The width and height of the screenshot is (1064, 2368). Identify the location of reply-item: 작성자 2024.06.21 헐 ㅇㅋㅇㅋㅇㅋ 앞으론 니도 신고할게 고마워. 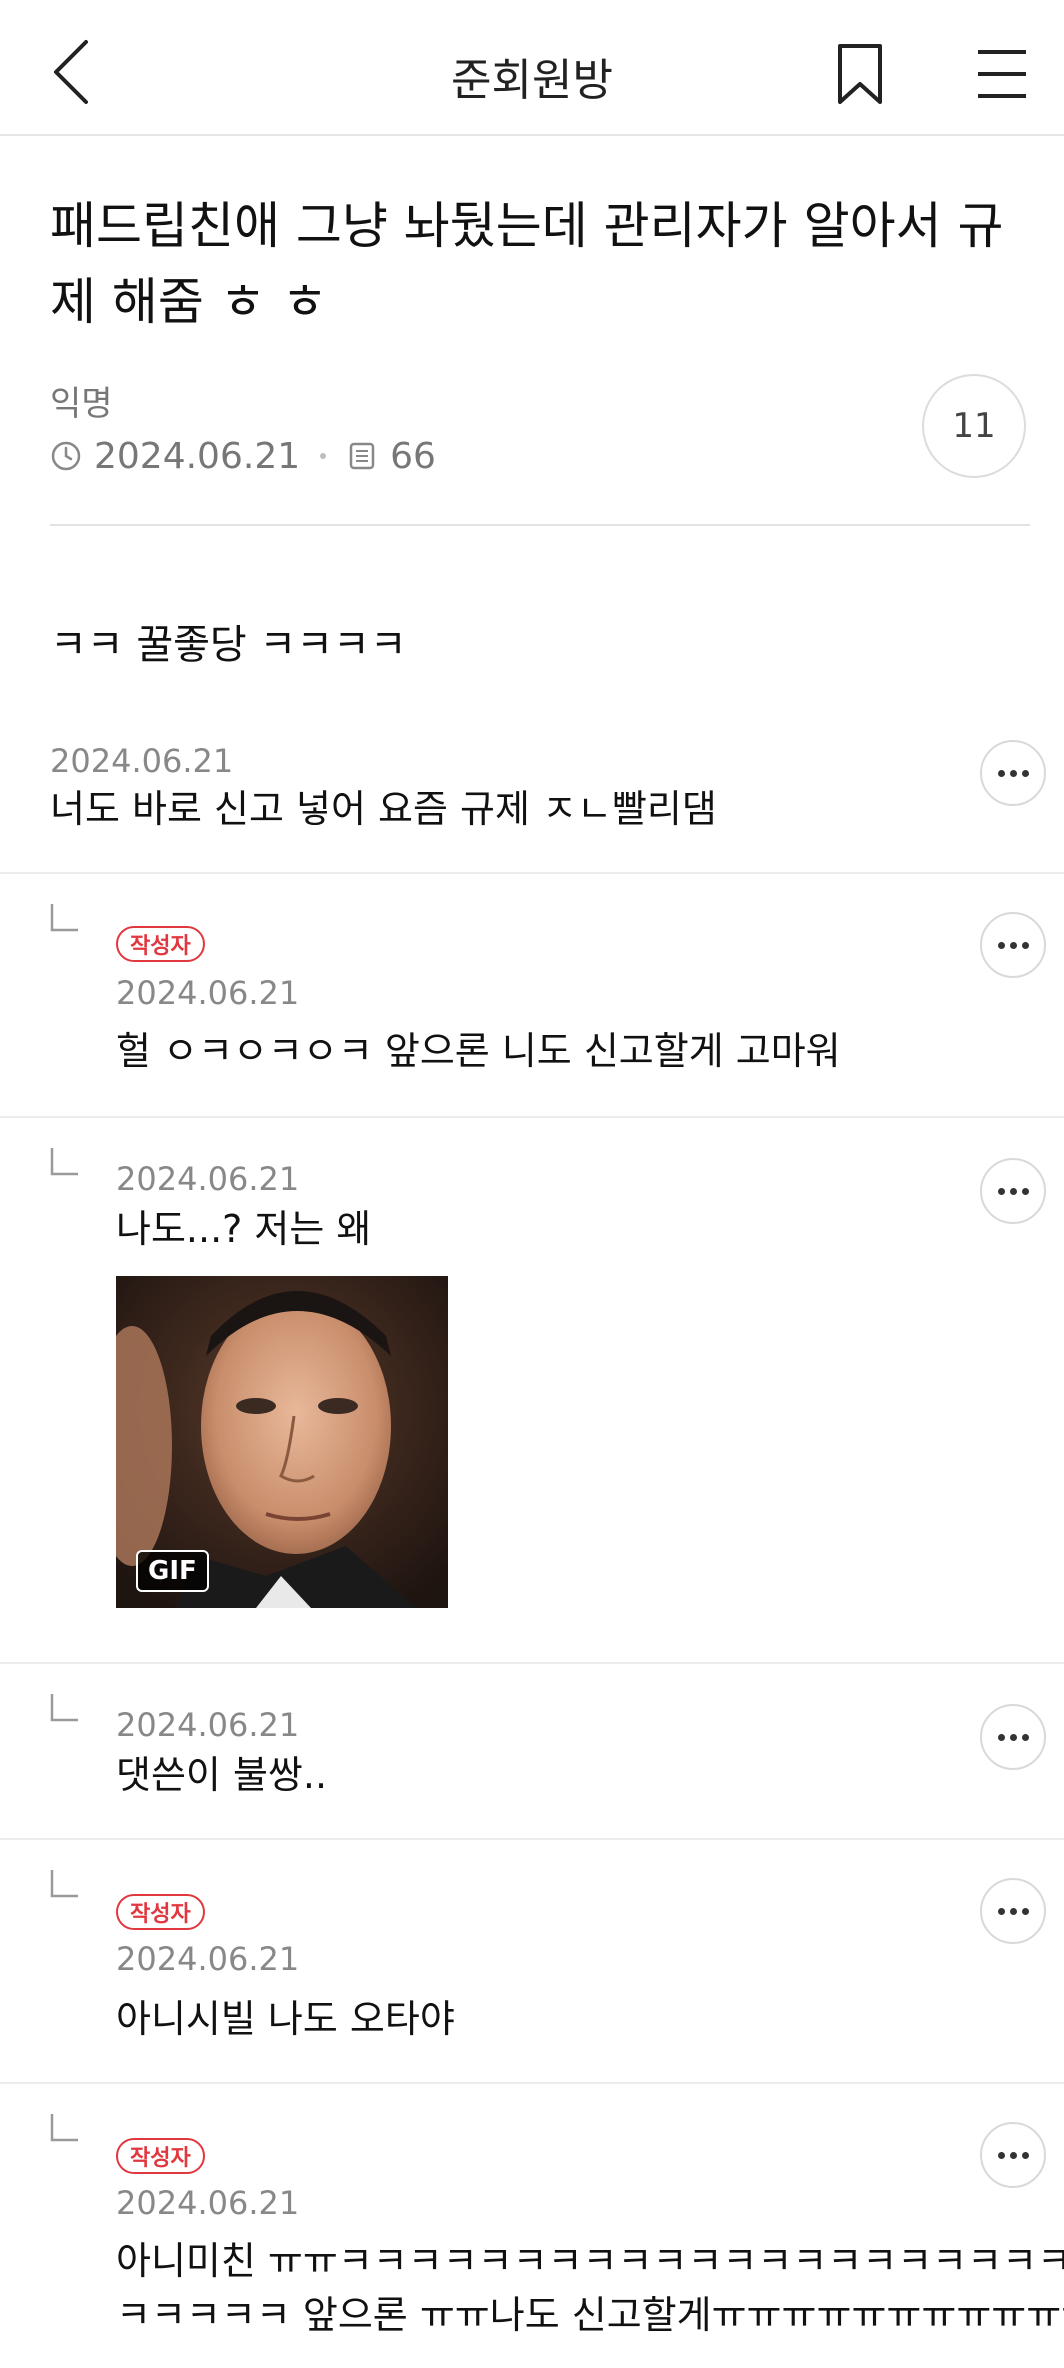
(532, 996).